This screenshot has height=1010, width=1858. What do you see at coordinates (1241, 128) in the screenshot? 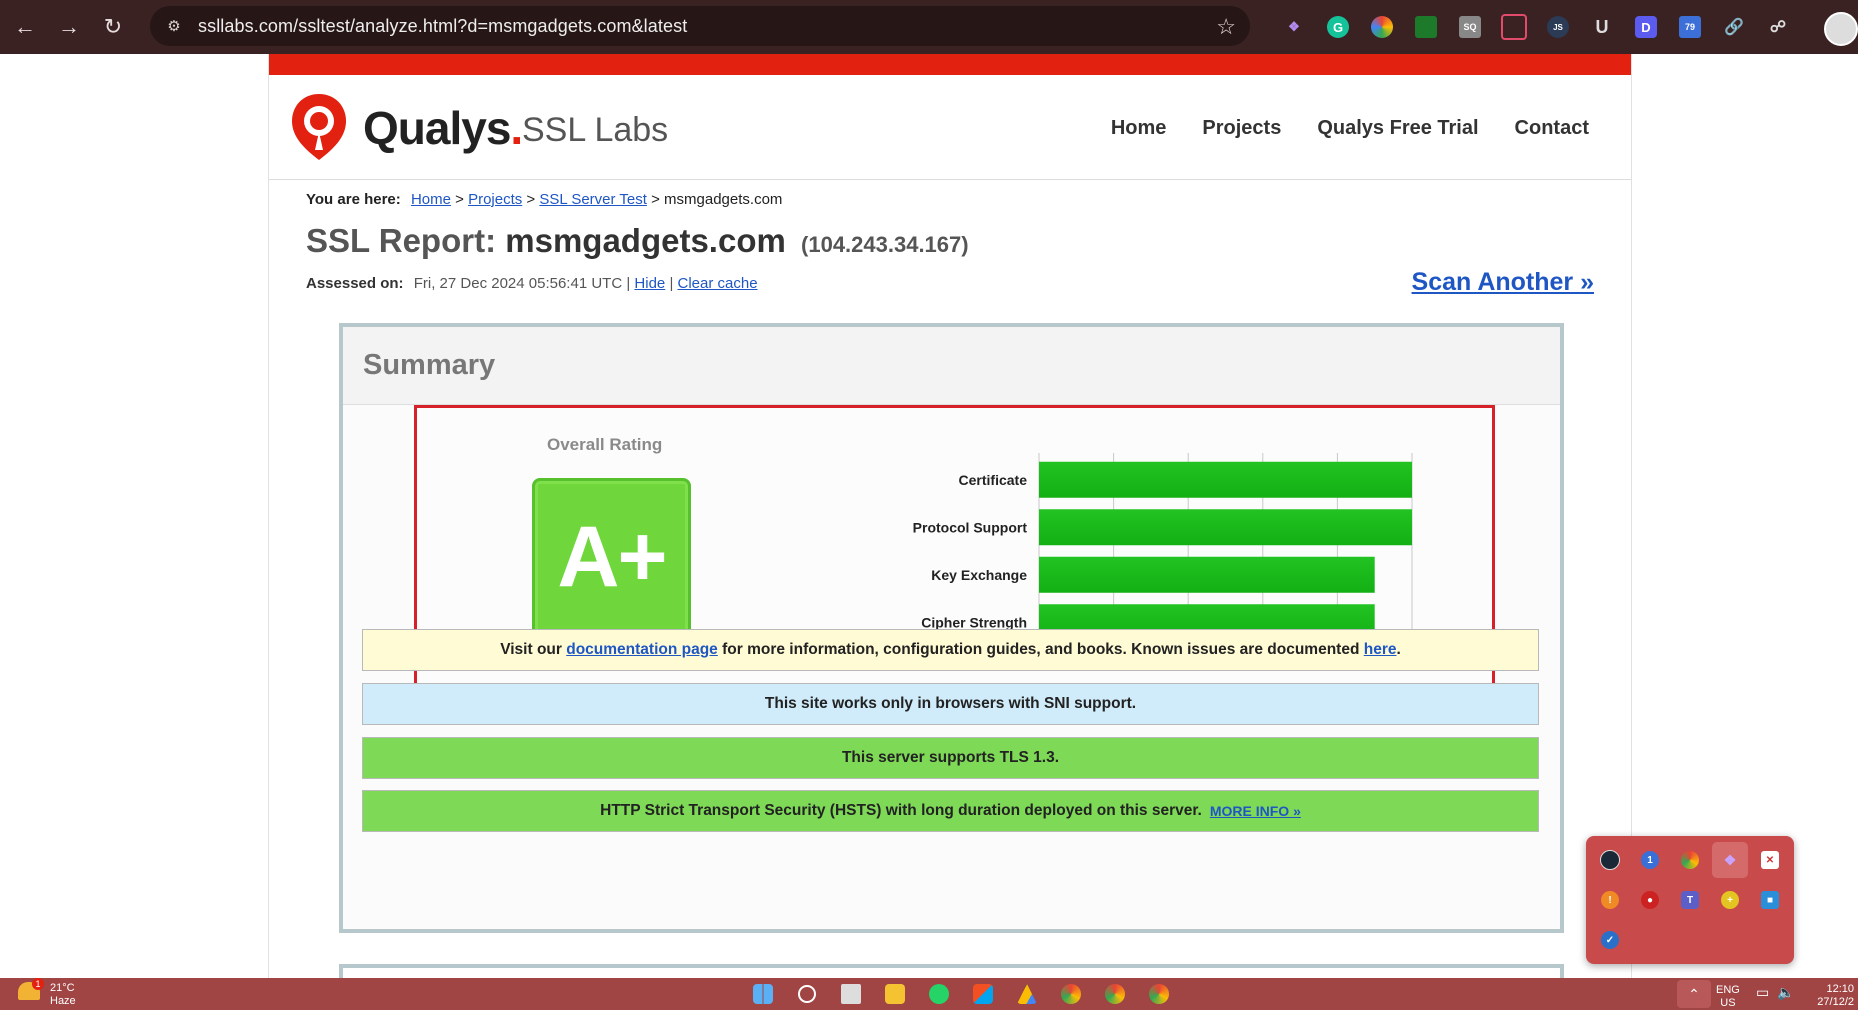
I see `nav-projects: Projects` at bounding box center [1241, 128].